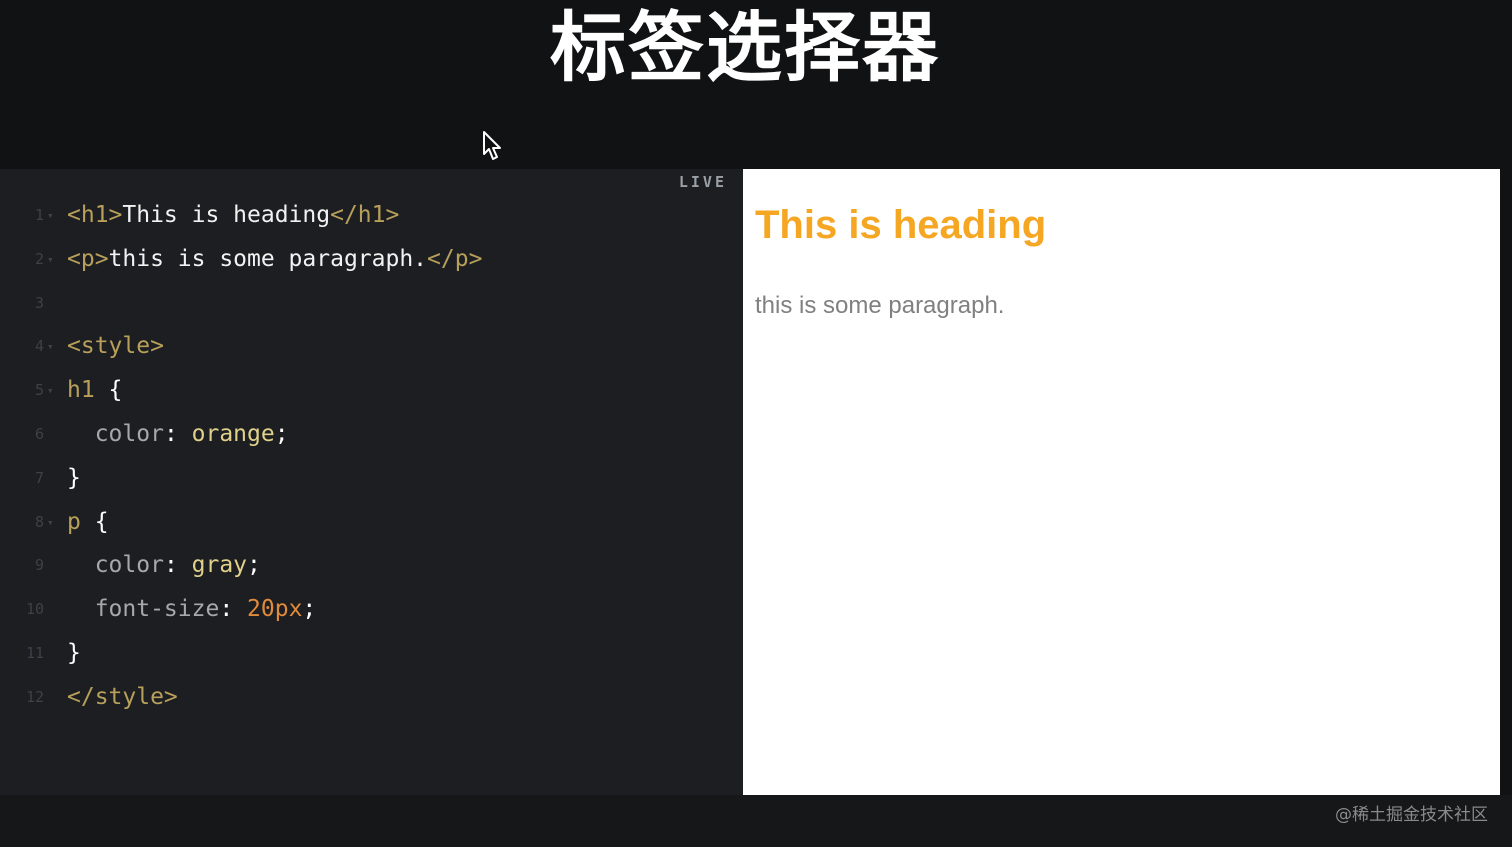 The image size is (1512, 847). Describe the element at coordinates (34, 696) in the screenshot. I see `line-number: 12` at that location.